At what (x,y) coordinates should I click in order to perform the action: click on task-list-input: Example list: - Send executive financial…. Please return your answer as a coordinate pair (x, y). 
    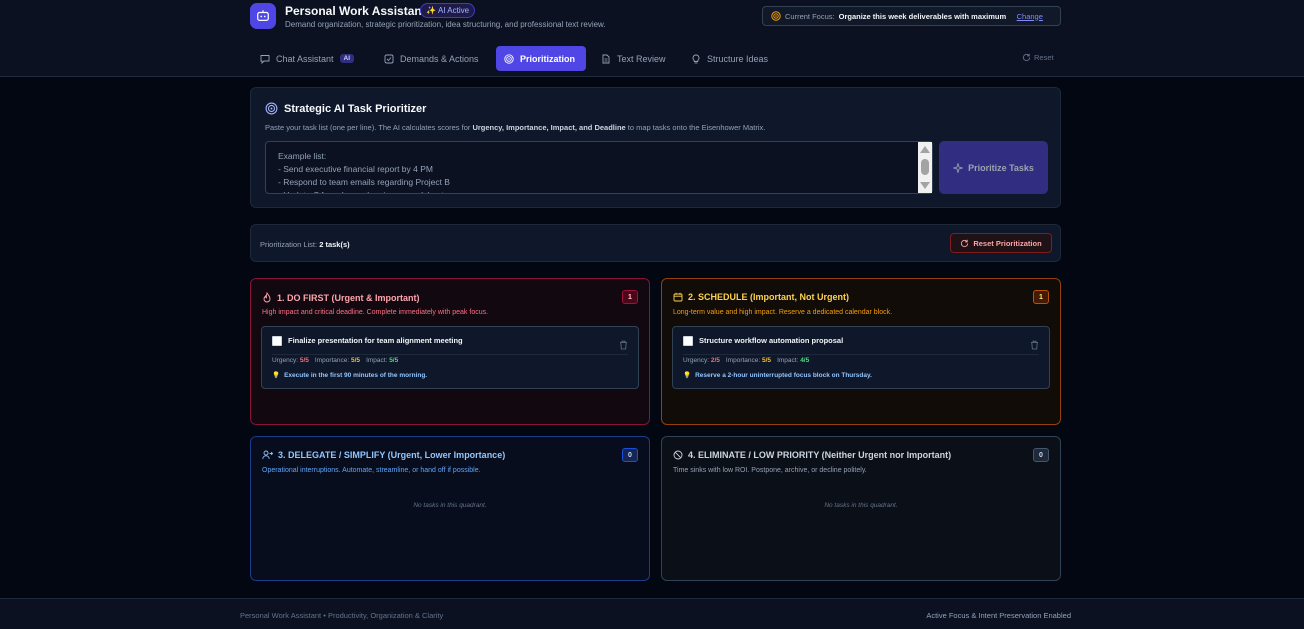
    Looking at the image, I should click on (599, 167).